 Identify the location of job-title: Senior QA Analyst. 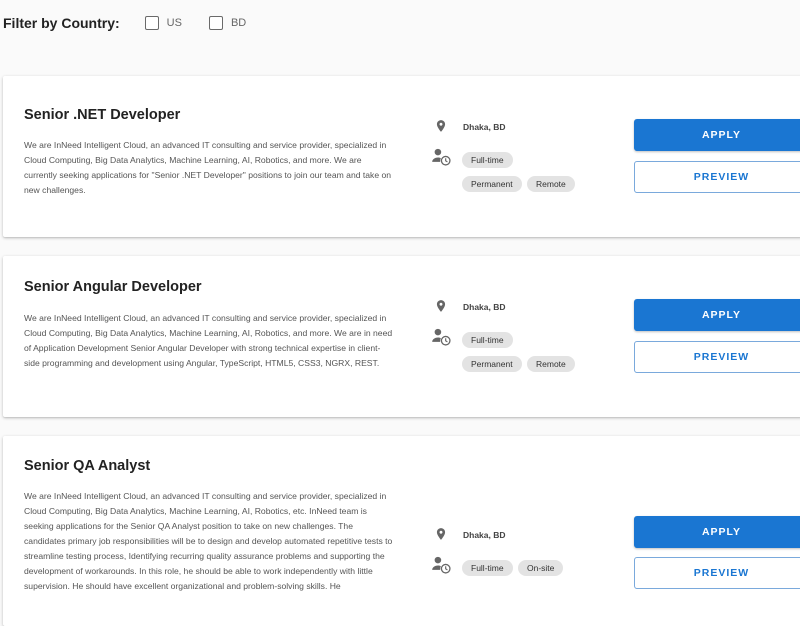
(87, 466).